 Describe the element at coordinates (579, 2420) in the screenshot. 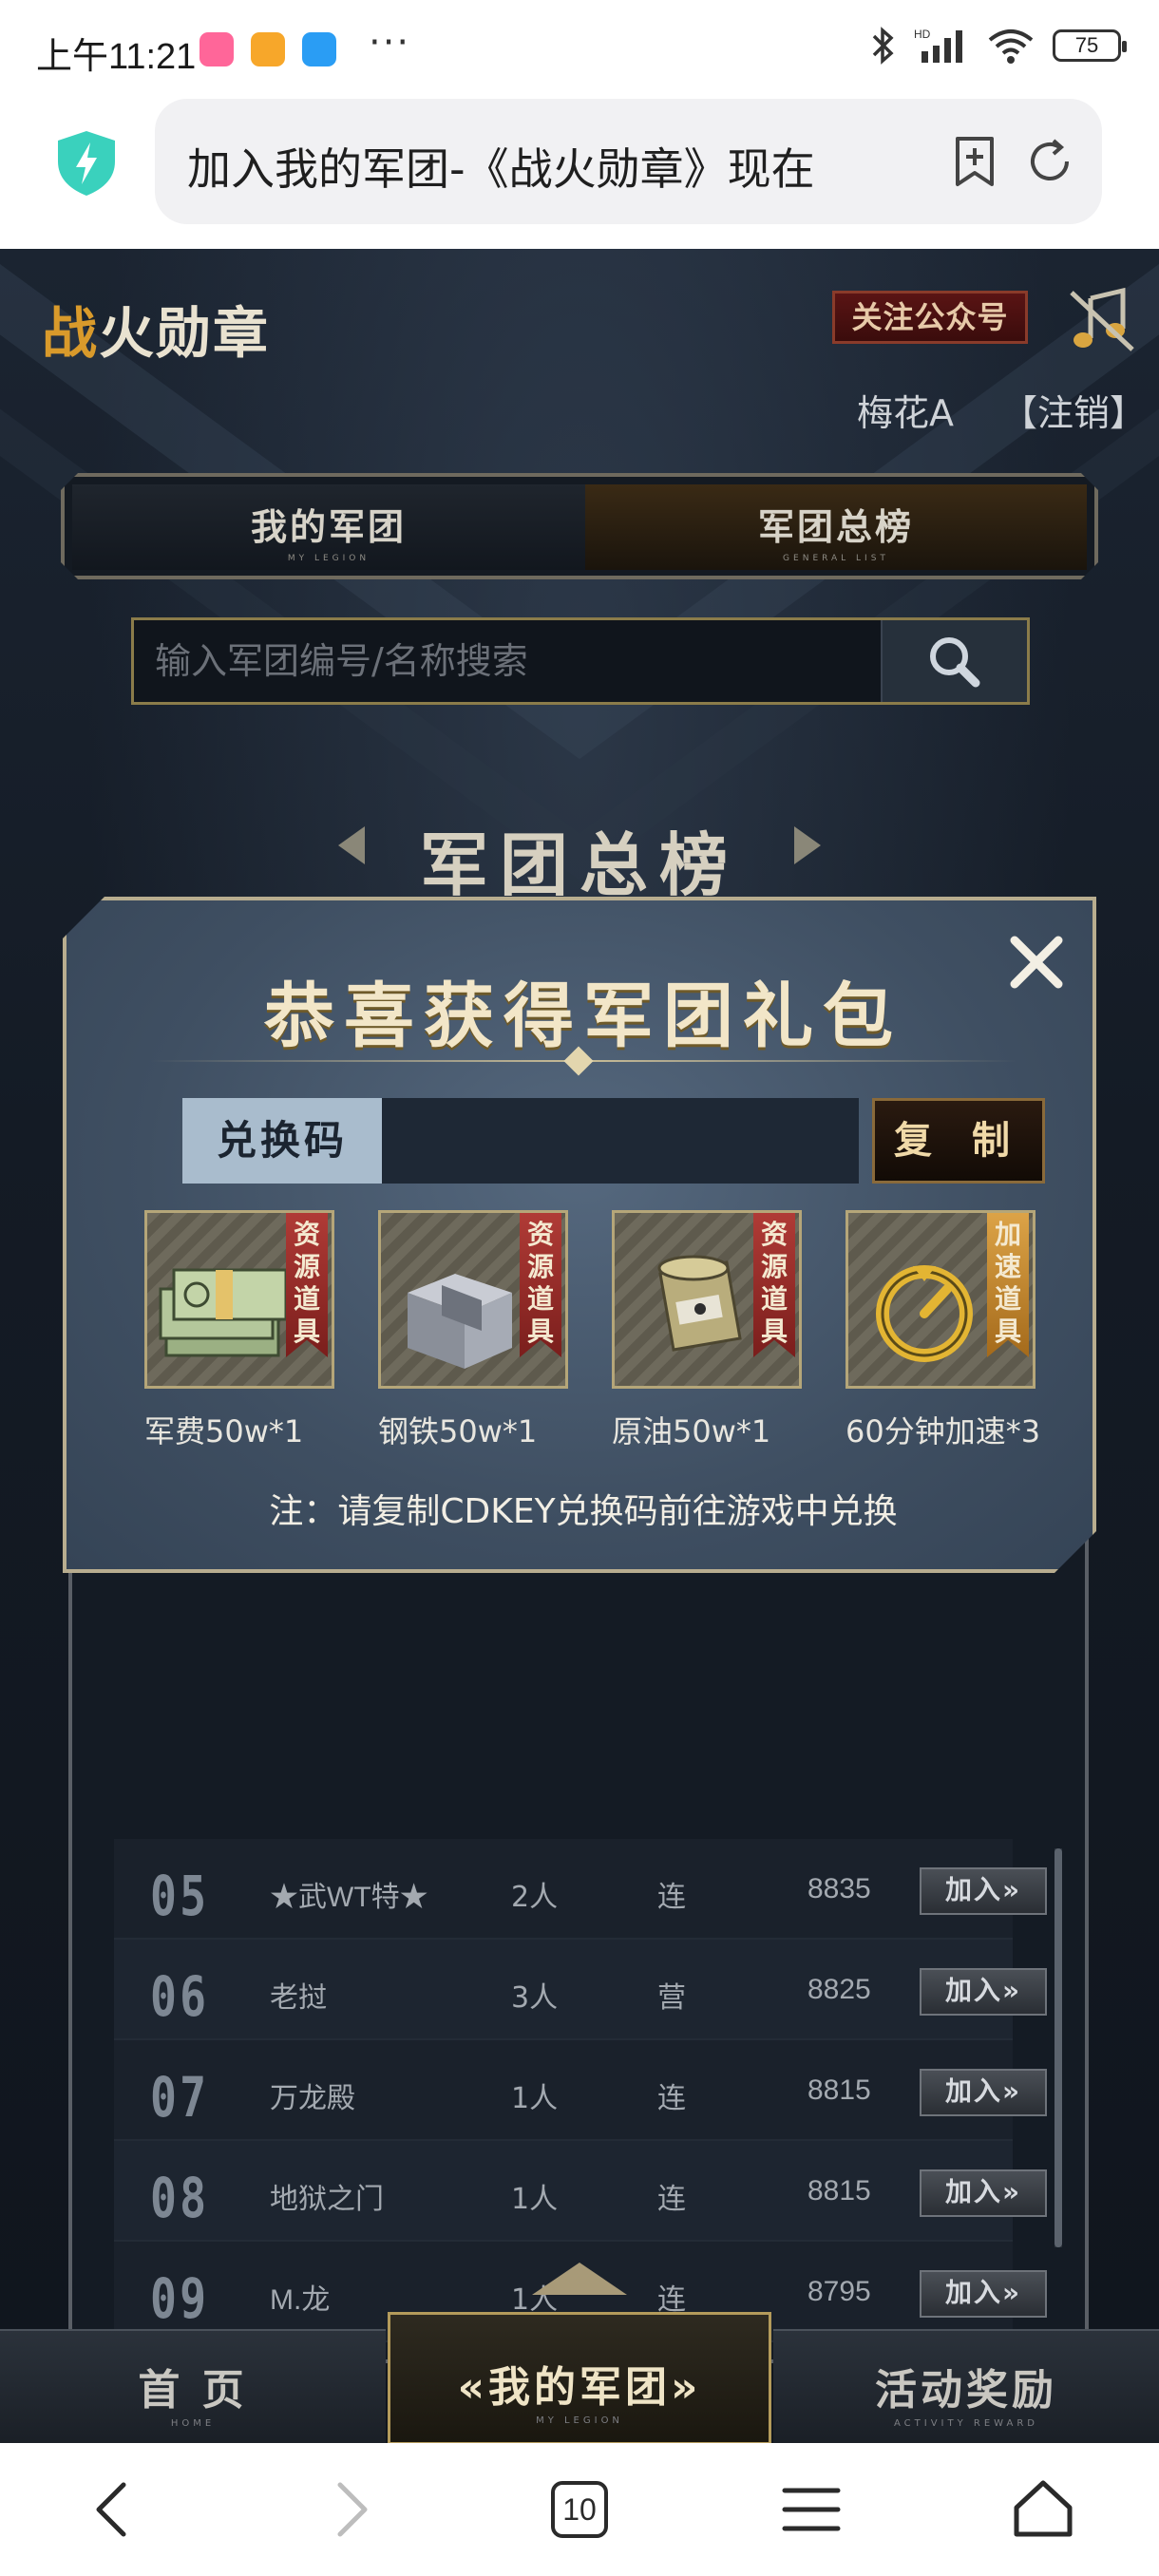

I see `nav-my-legion-sub: MY LEGION` at that location.